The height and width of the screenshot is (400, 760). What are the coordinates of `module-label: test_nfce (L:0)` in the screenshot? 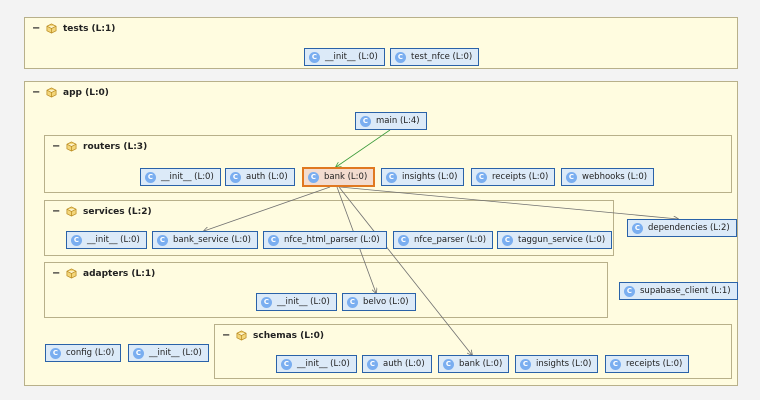 It's located at (442, 57).